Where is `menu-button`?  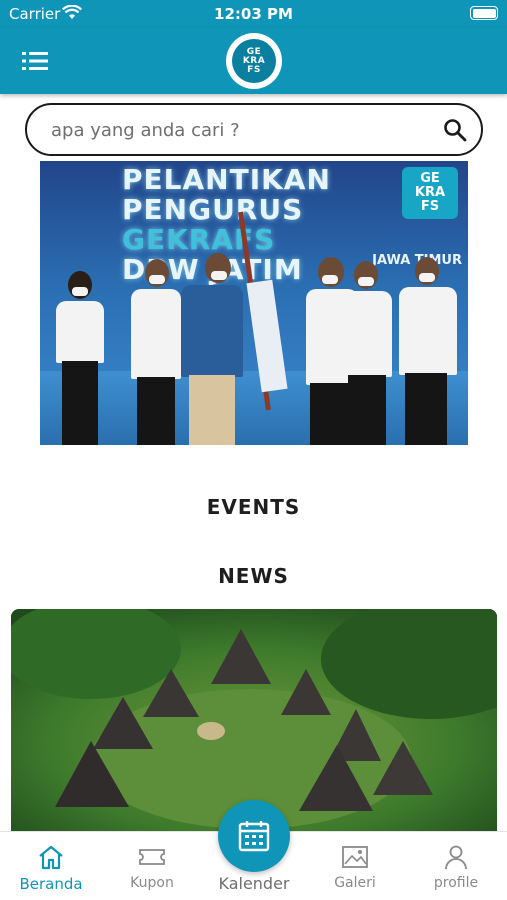 menu-button is located at coordinates (35, 61).